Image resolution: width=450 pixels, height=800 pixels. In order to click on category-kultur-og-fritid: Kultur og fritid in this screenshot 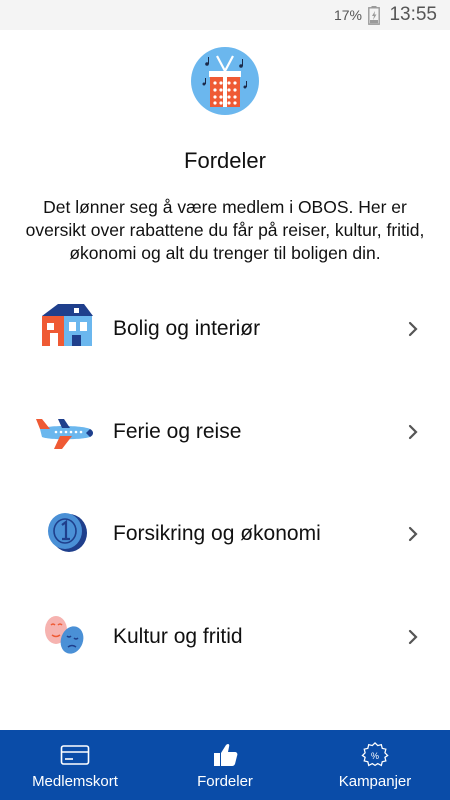, I will do `click(225, 661)`.